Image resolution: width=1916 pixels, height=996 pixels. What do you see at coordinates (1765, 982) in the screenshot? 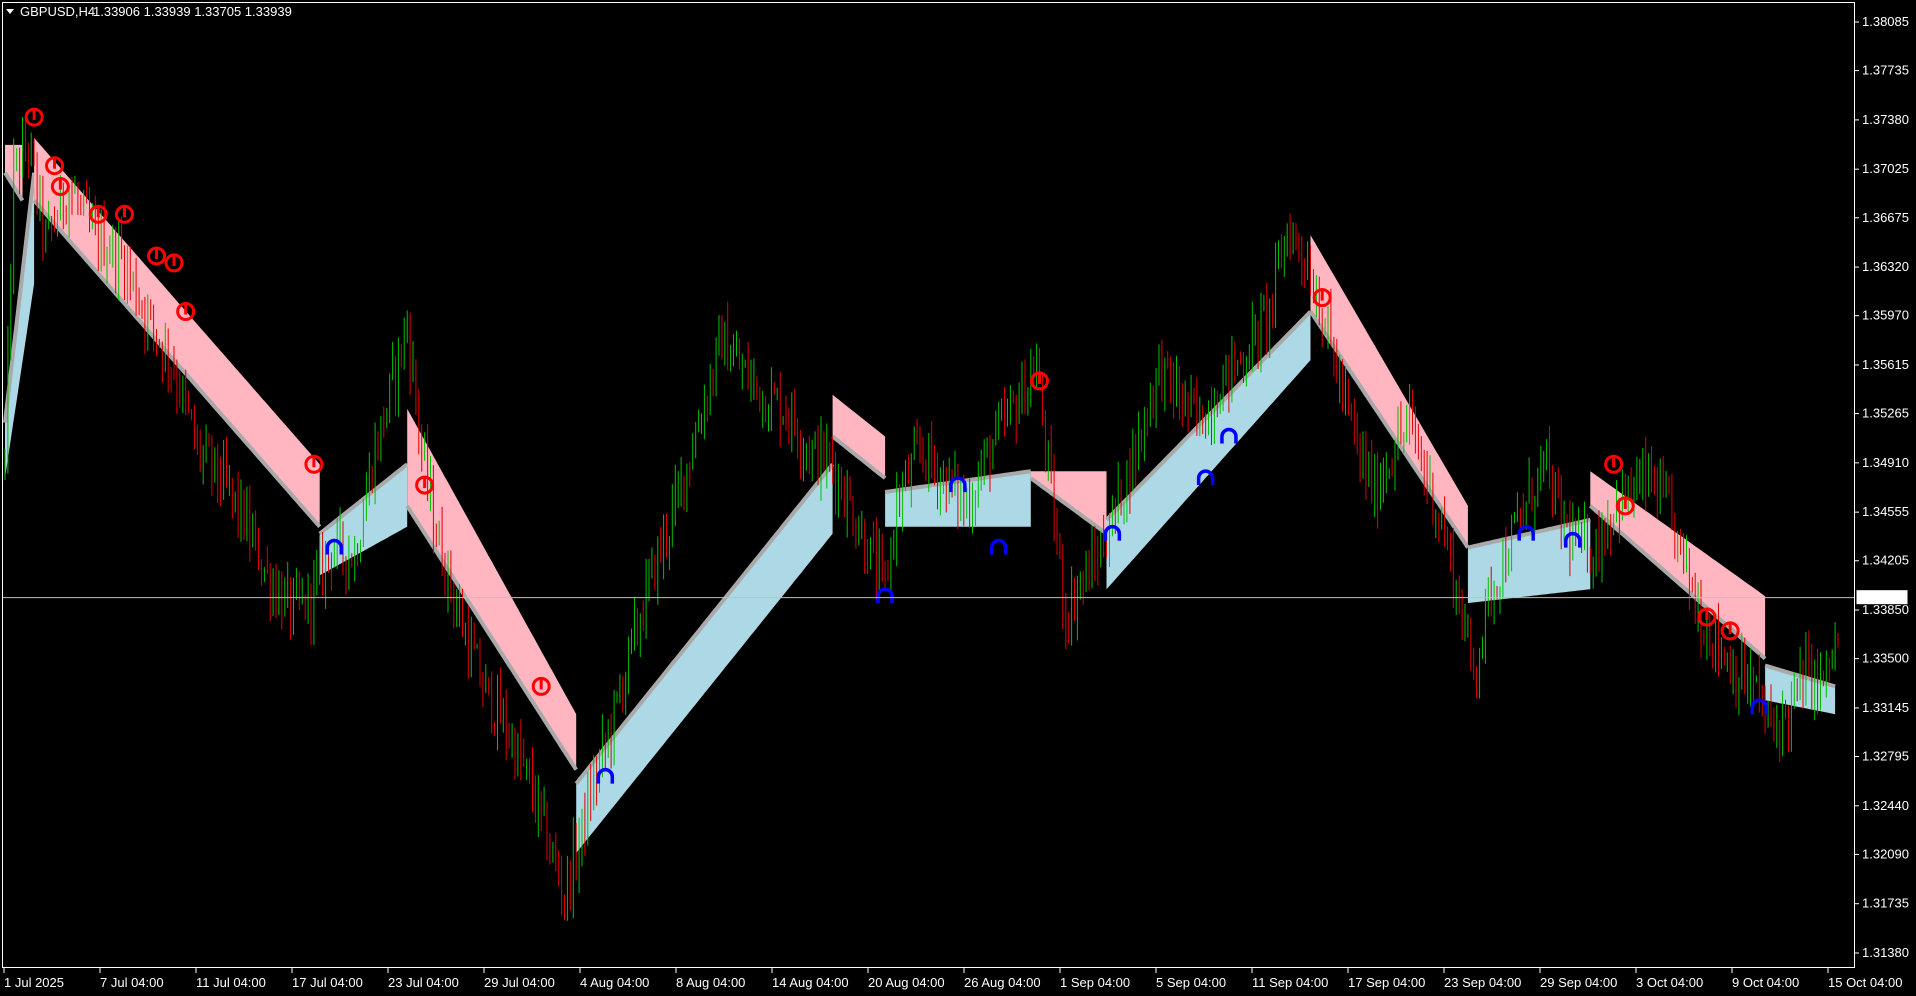
I see `time-tick-label: 9 Oct 04:00` at bounding box center [1765, 982].